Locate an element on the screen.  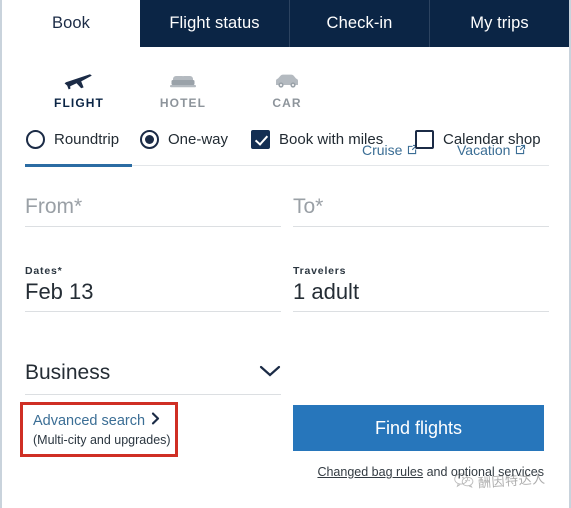
checkbox-calendar-shop is located at coordinates (424, 139).